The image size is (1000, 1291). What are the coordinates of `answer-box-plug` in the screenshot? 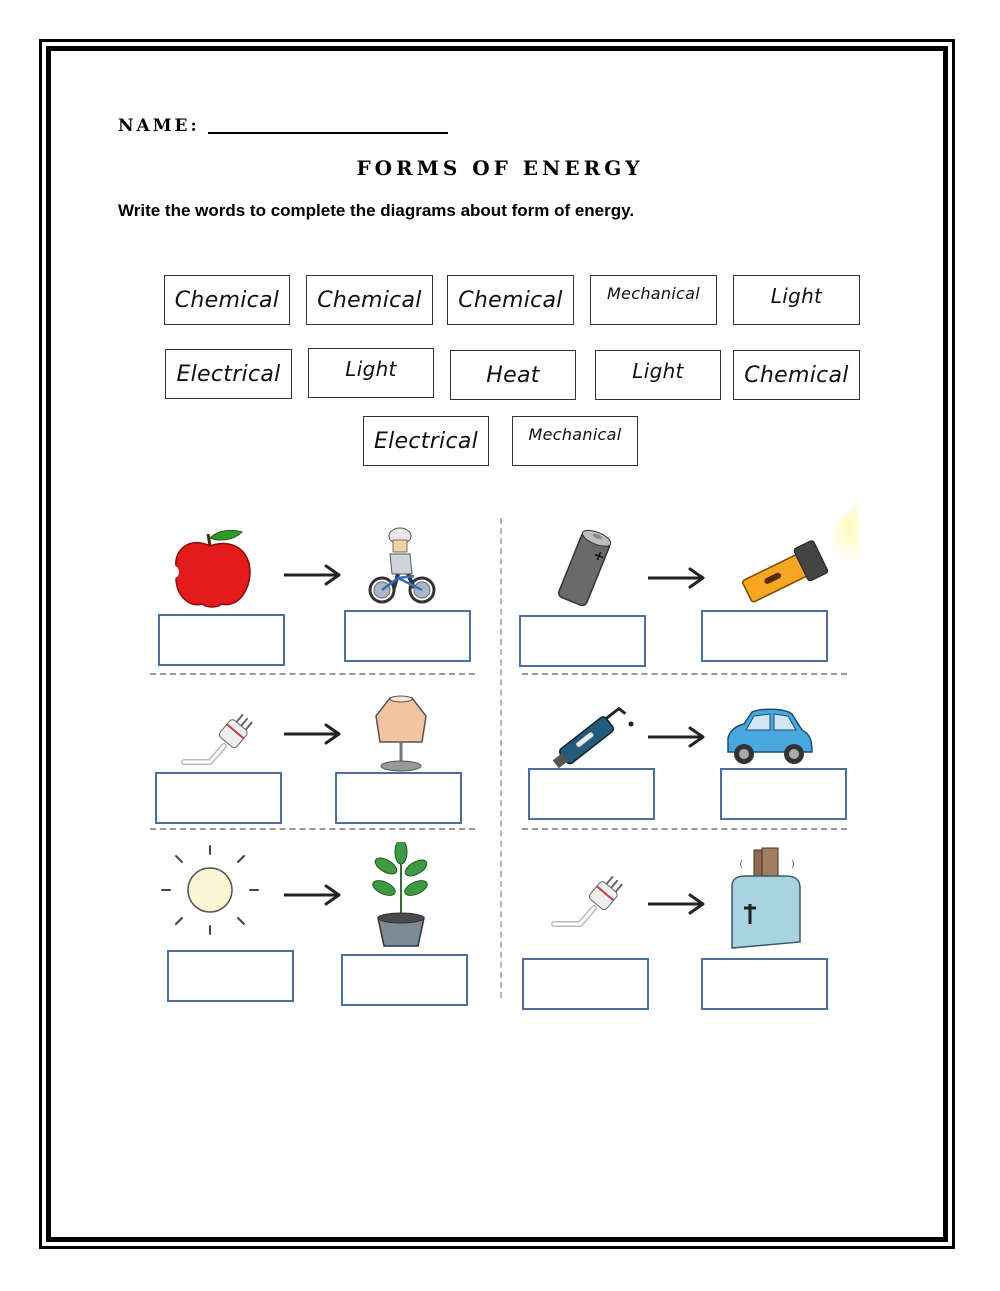 It's located at (218, 798).